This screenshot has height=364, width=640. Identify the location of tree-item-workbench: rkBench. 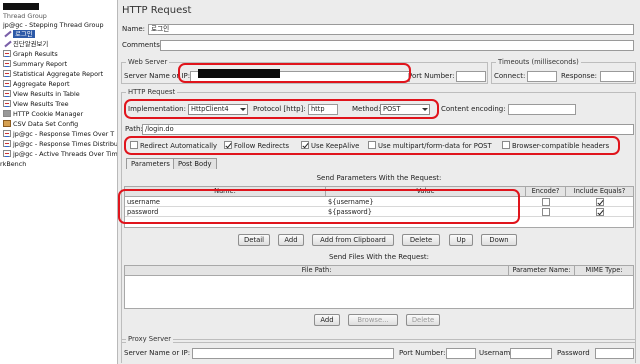
(13, 164).